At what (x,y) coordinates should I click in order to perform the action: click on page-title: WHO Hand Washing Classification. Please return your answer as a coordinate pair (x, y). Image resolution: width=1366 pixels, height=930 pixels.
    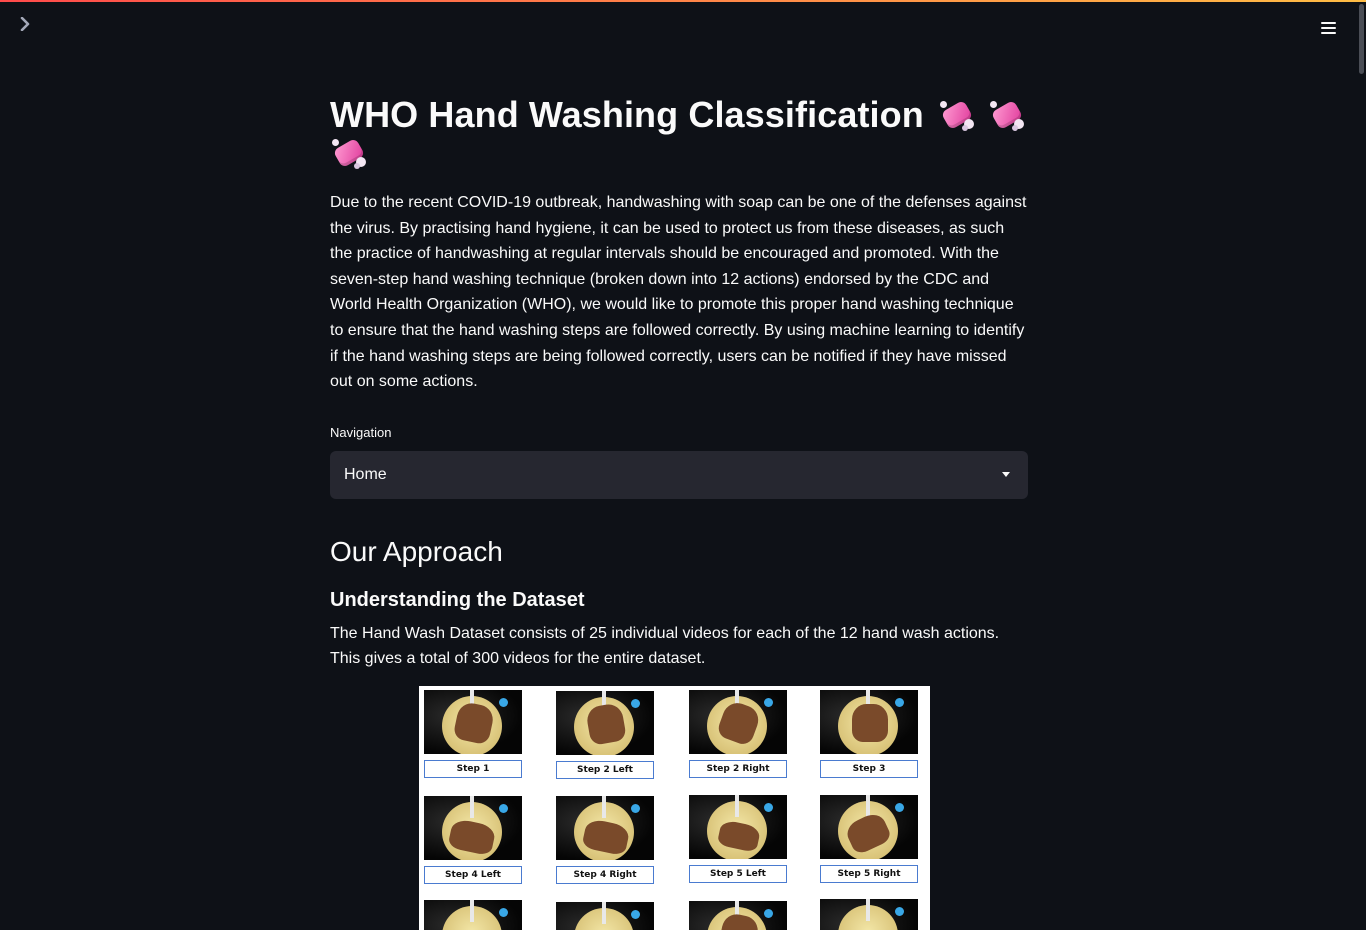
    Looking at the image, I should click on (679, 134).